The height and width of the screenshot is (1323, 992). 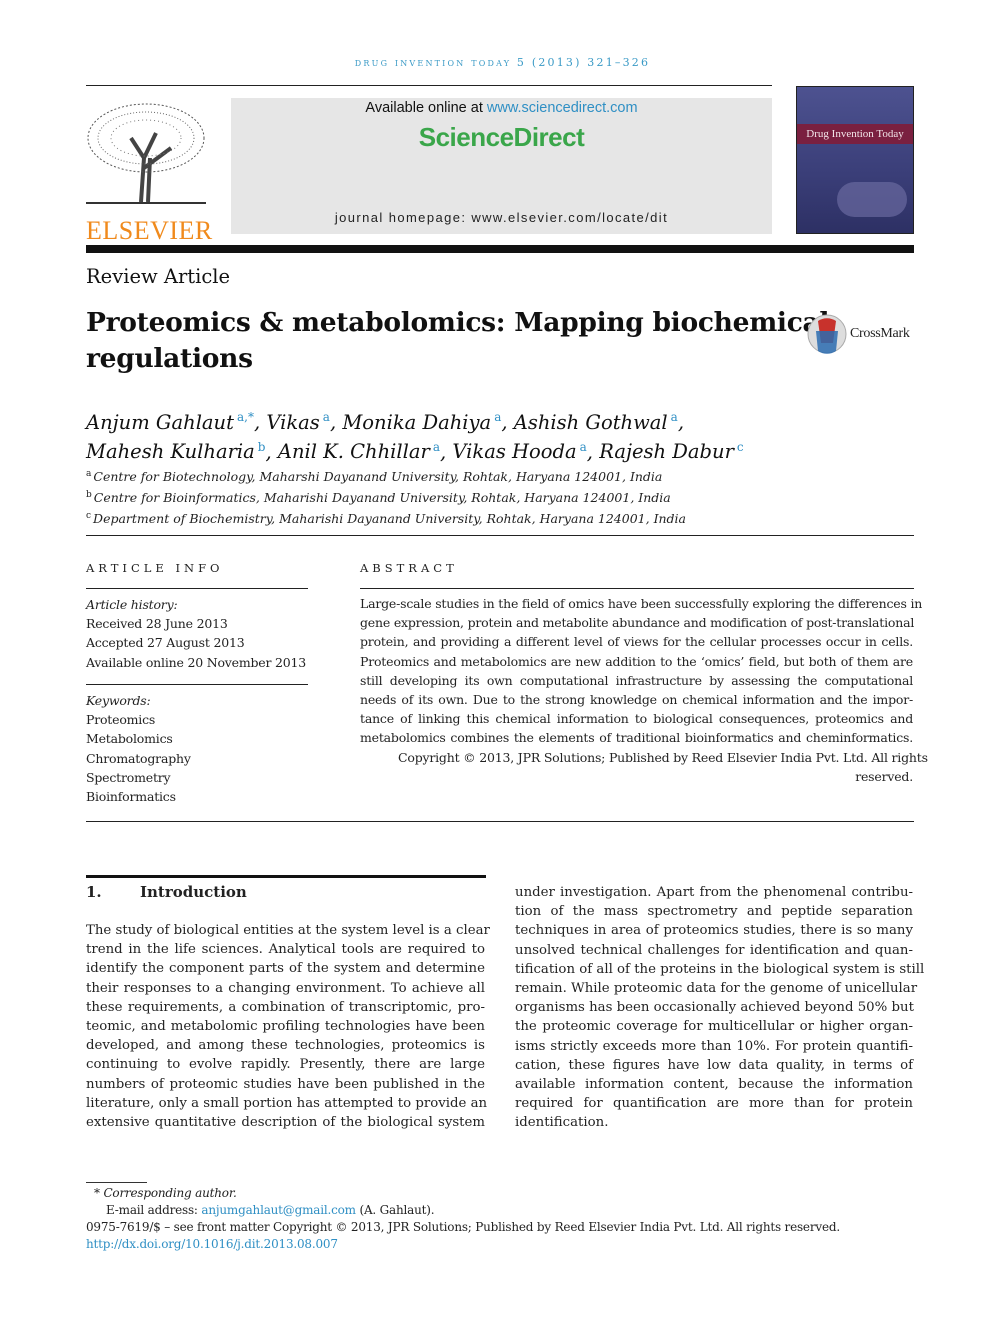 I want to click on author: Vikas Hooda a, so click(x=519, y=451).